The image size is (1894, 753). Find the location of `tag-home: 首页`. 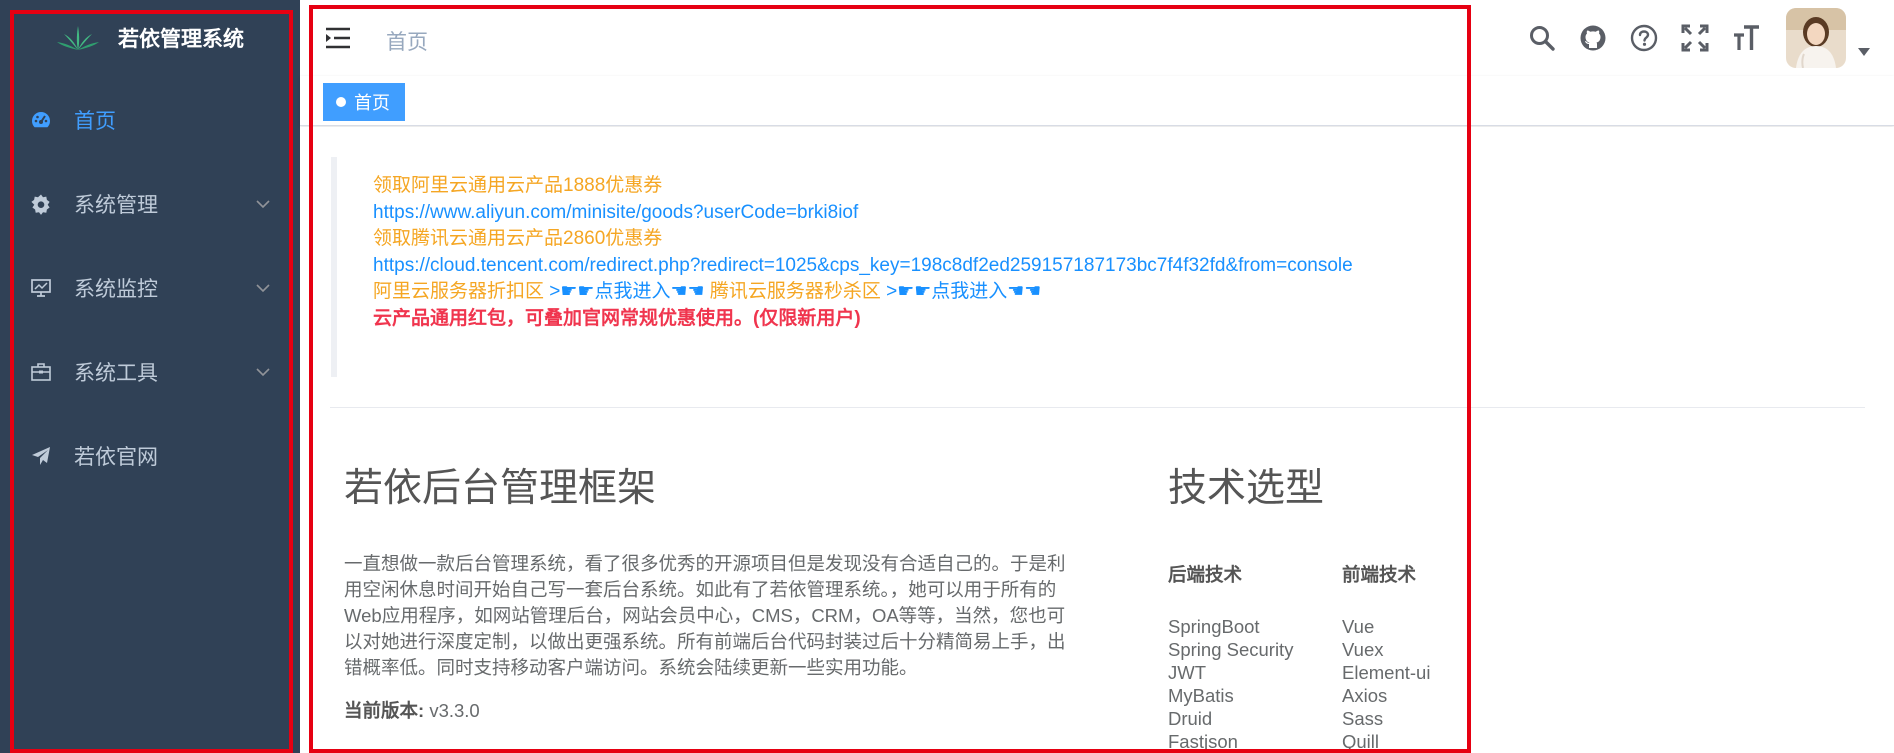

tag-home: 首页 is located at coordinates (364, 102).